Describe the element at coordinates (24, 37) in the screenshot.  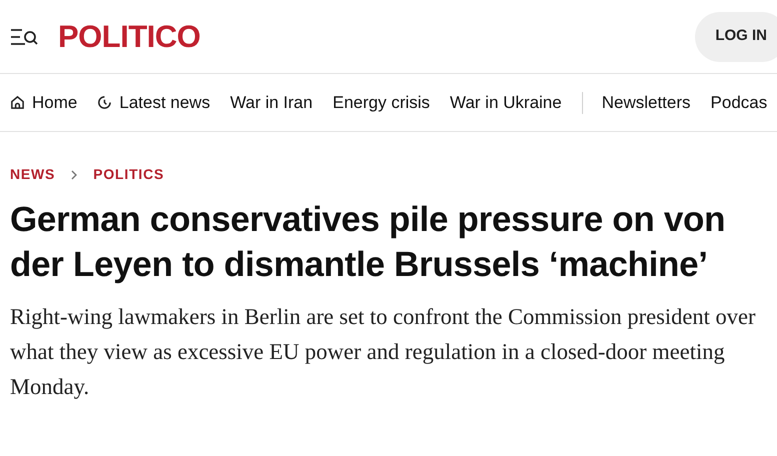
I see `menu-search-icon` at that location.